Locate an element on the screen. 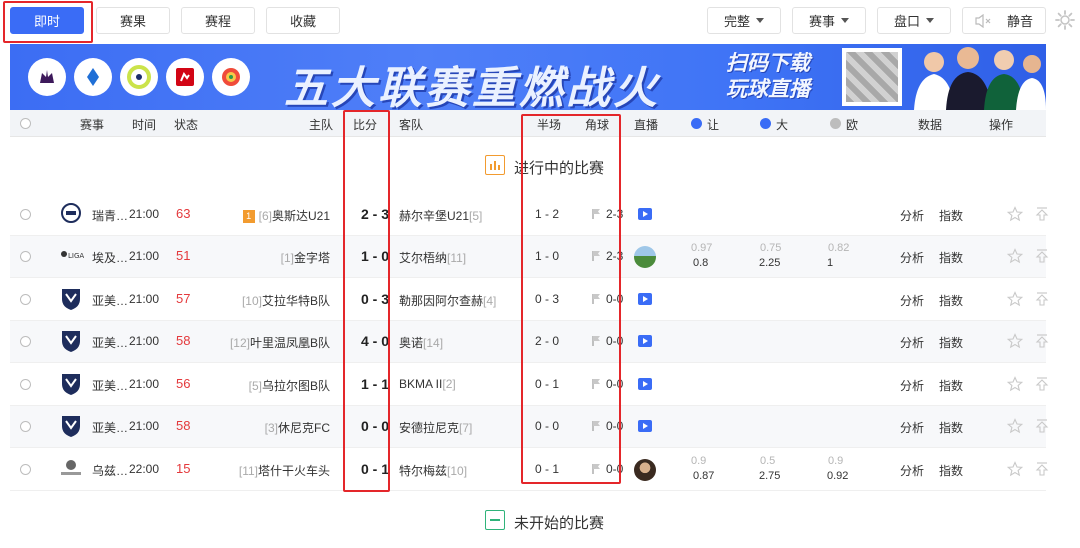 The width and height of the screenshot is (1080, 548). select-all-radio is located at coordinates (25, 123).